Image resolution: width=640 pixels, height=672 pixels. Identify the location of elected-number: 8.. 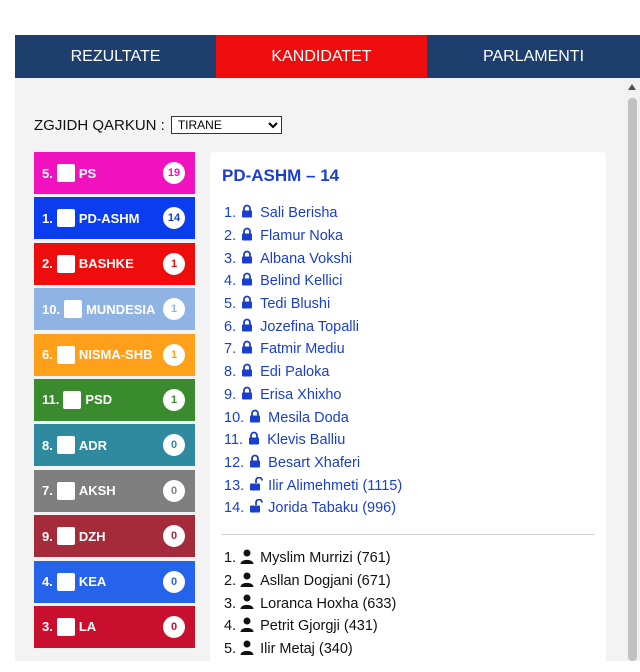
(230, 372).